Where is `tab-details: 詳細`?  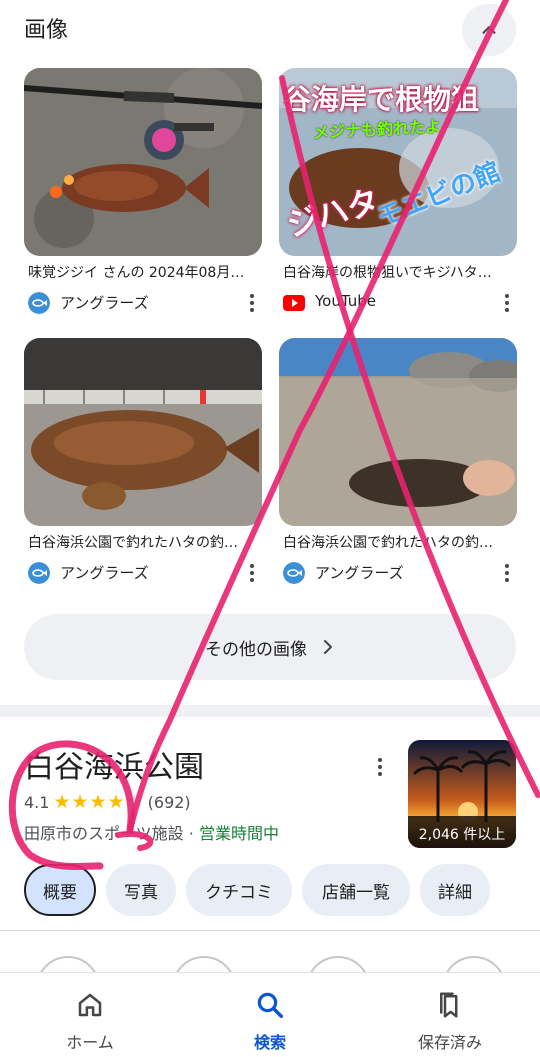
tab-details: 詳細 is located at coordinates (455, 890).